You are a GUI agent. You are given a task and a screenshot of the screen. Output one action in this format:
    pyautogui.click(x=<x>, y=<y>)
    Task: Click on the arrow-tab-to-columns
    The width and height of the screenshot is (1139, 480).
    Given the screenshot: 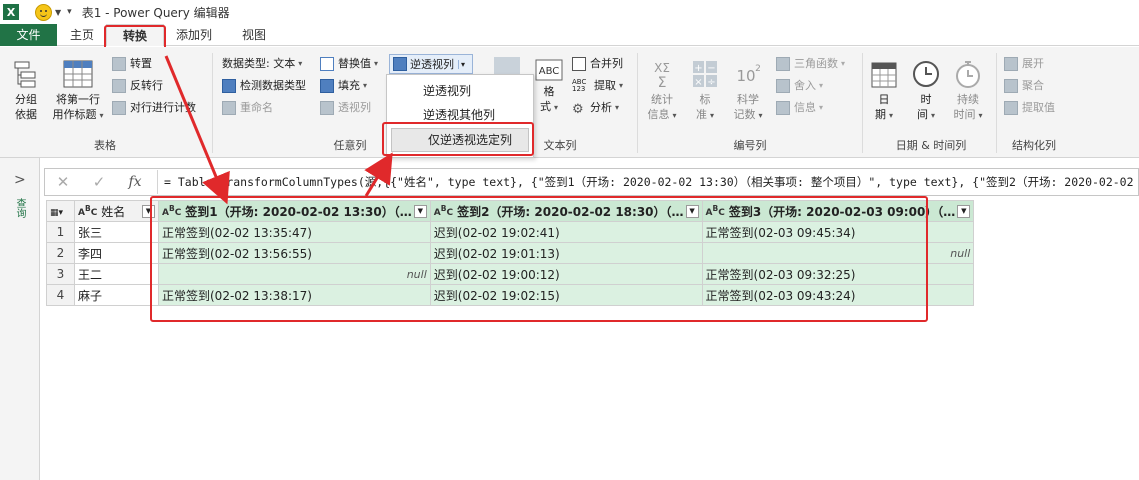 What is the action you would take?
    pyautogui.click(x=197, y=130)
    